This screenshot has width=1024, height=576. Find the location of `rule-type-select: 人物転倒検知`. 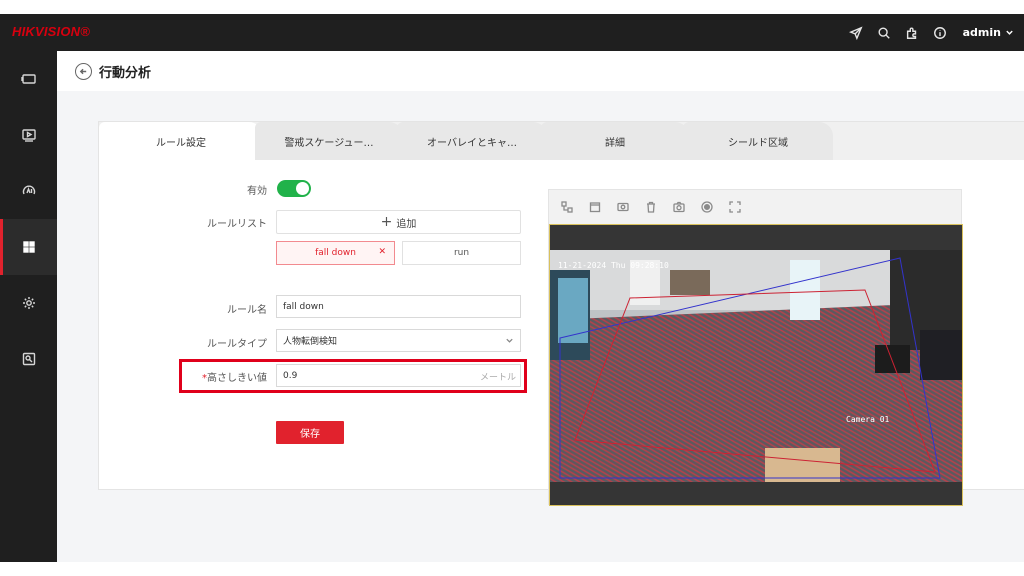

rule-type-select: 人物転倒検知 is located at coordinates (398, 340).